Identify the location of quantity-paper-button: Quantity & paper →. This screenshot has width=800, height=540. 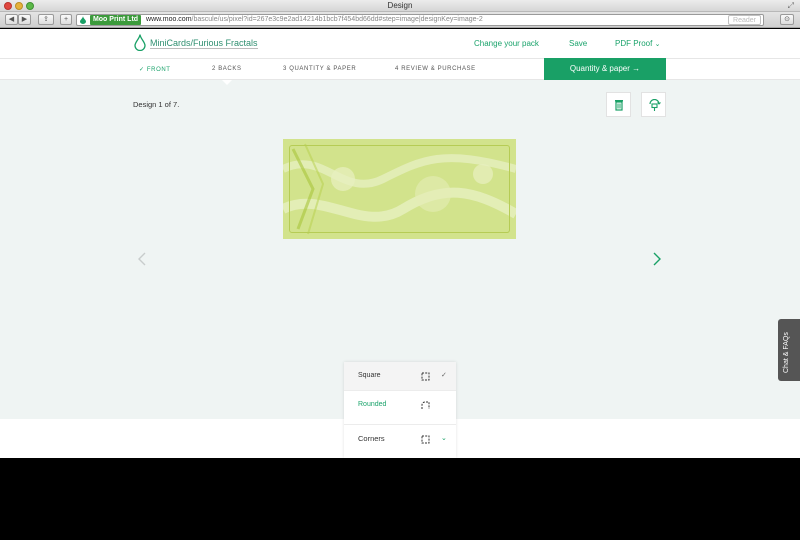
(605, 69).